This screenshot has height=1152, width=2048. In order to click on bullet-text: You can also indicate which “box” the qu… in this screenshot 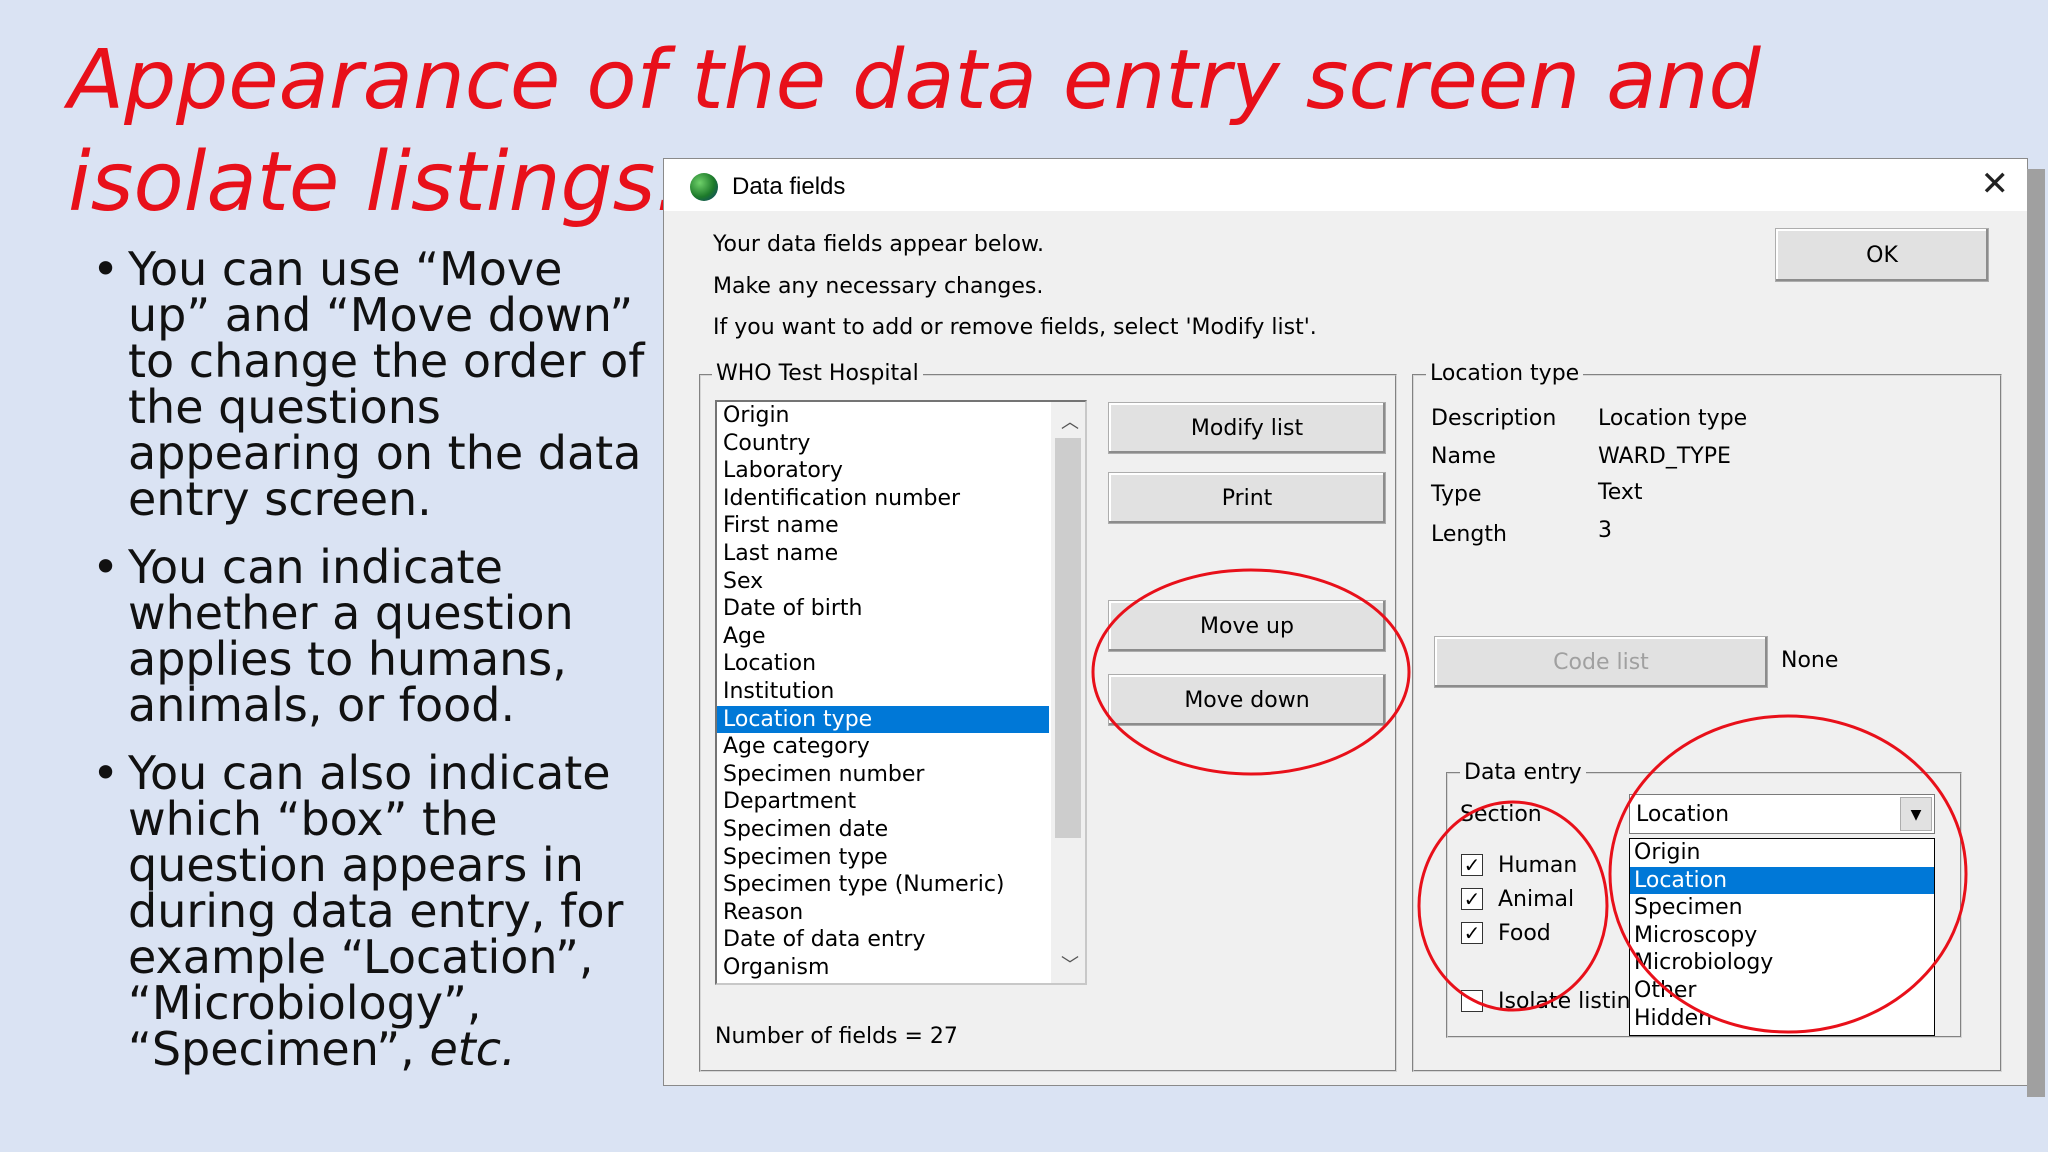, I will do `click(376, 911)`.